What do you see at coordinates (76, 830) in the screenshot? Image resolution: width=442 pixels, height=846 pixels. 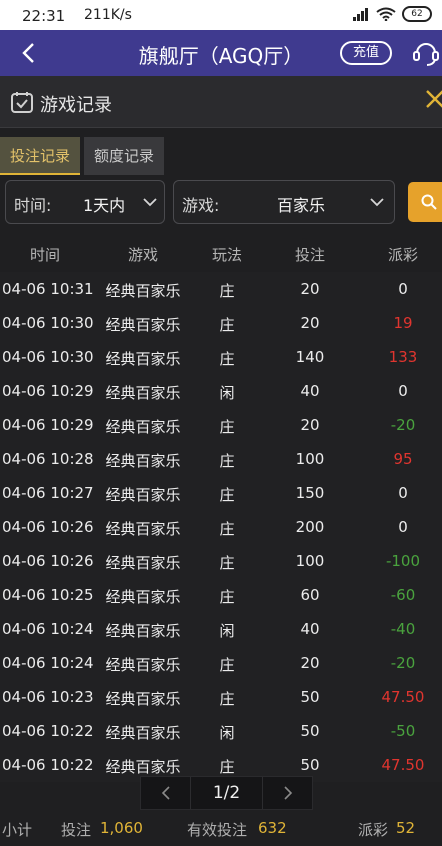 I see `bet-total-label: 投注` at bounding box center [76, 830].